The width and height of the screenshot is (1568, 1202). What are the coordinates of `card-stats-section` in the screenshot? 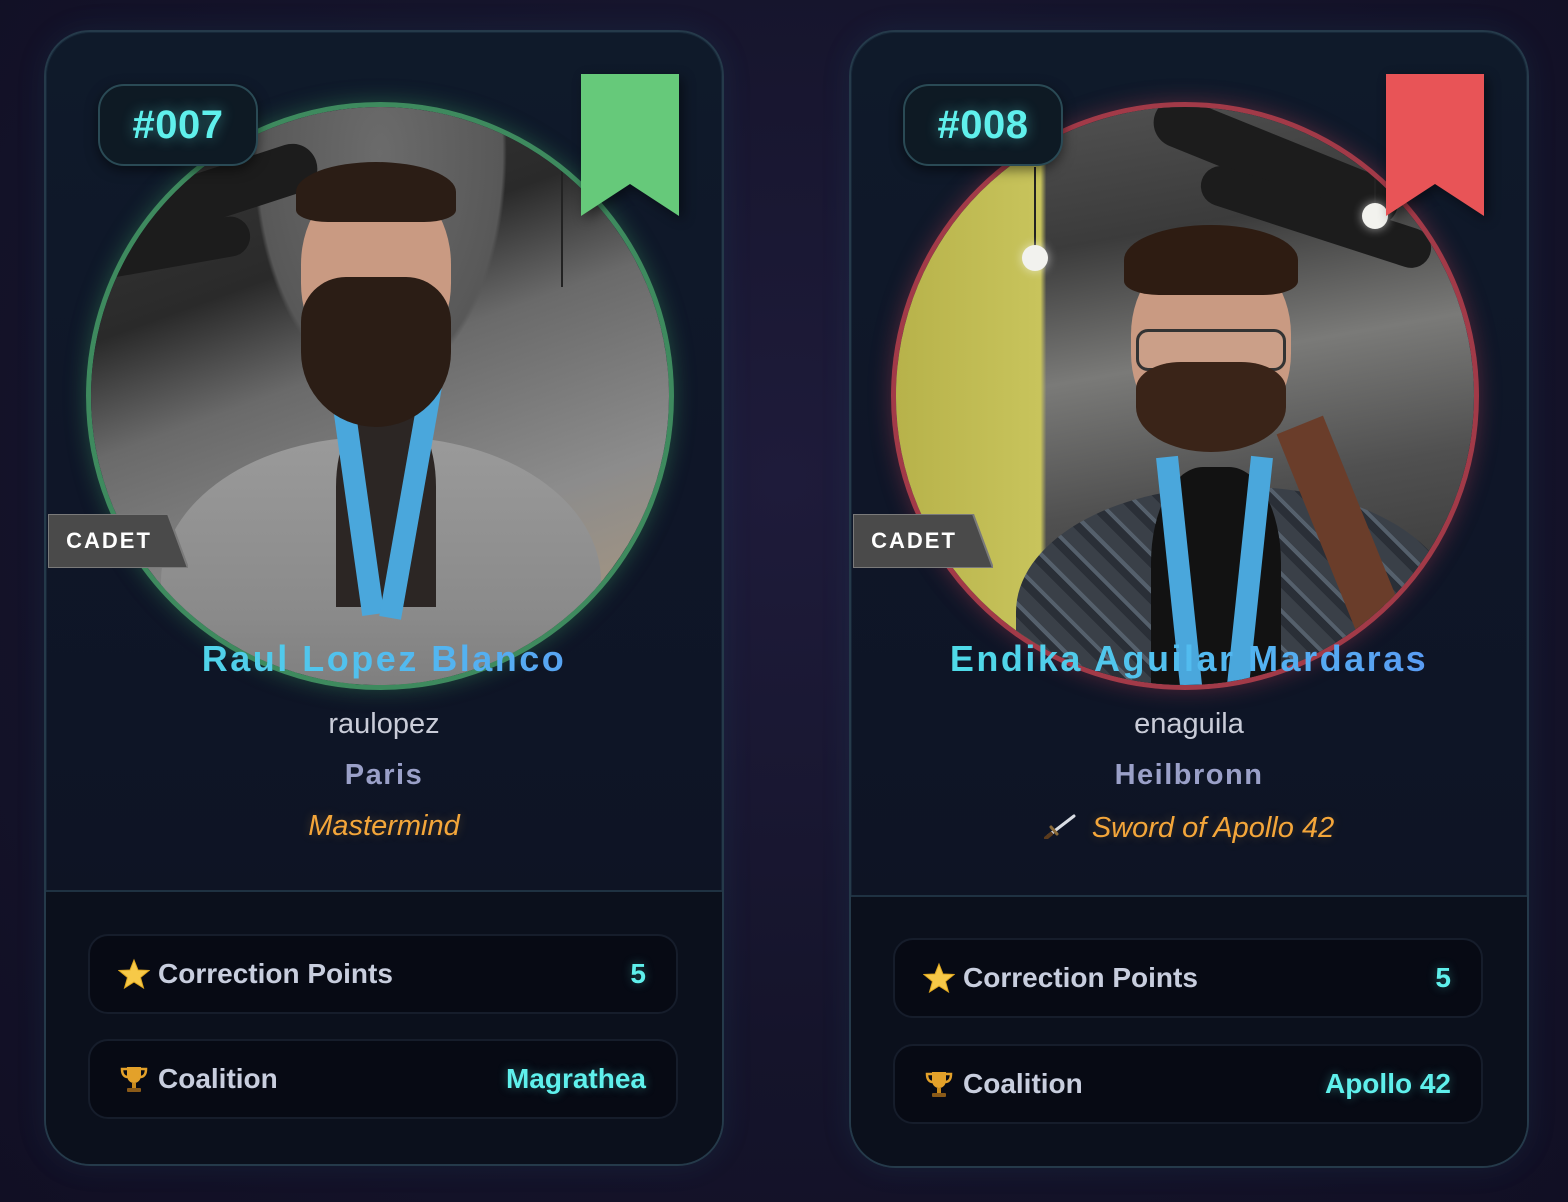 It's located at (384, 1028).